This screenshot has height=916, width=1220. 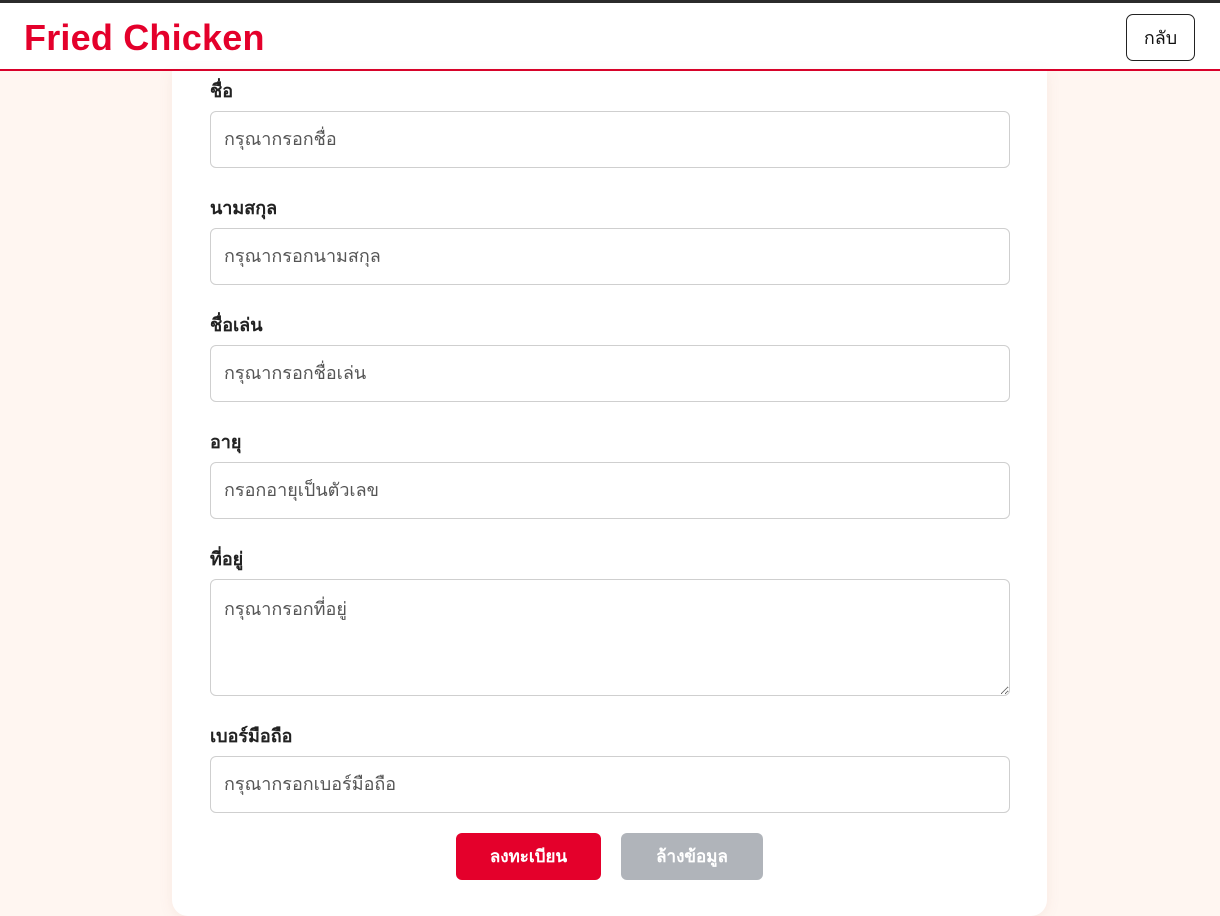 What do you see at coordinates (144, 38) in the screenshot?
I see `brand-logo: Fried Chicken` at bounding box center [144, 38].